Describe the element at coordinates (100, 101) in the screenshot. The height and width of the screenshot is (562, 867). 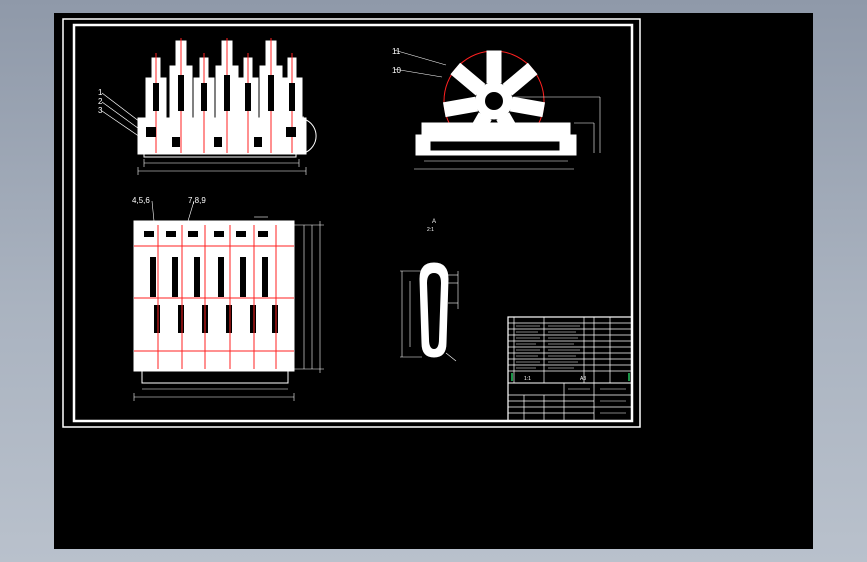
I see `callout-2: 2` at that location.